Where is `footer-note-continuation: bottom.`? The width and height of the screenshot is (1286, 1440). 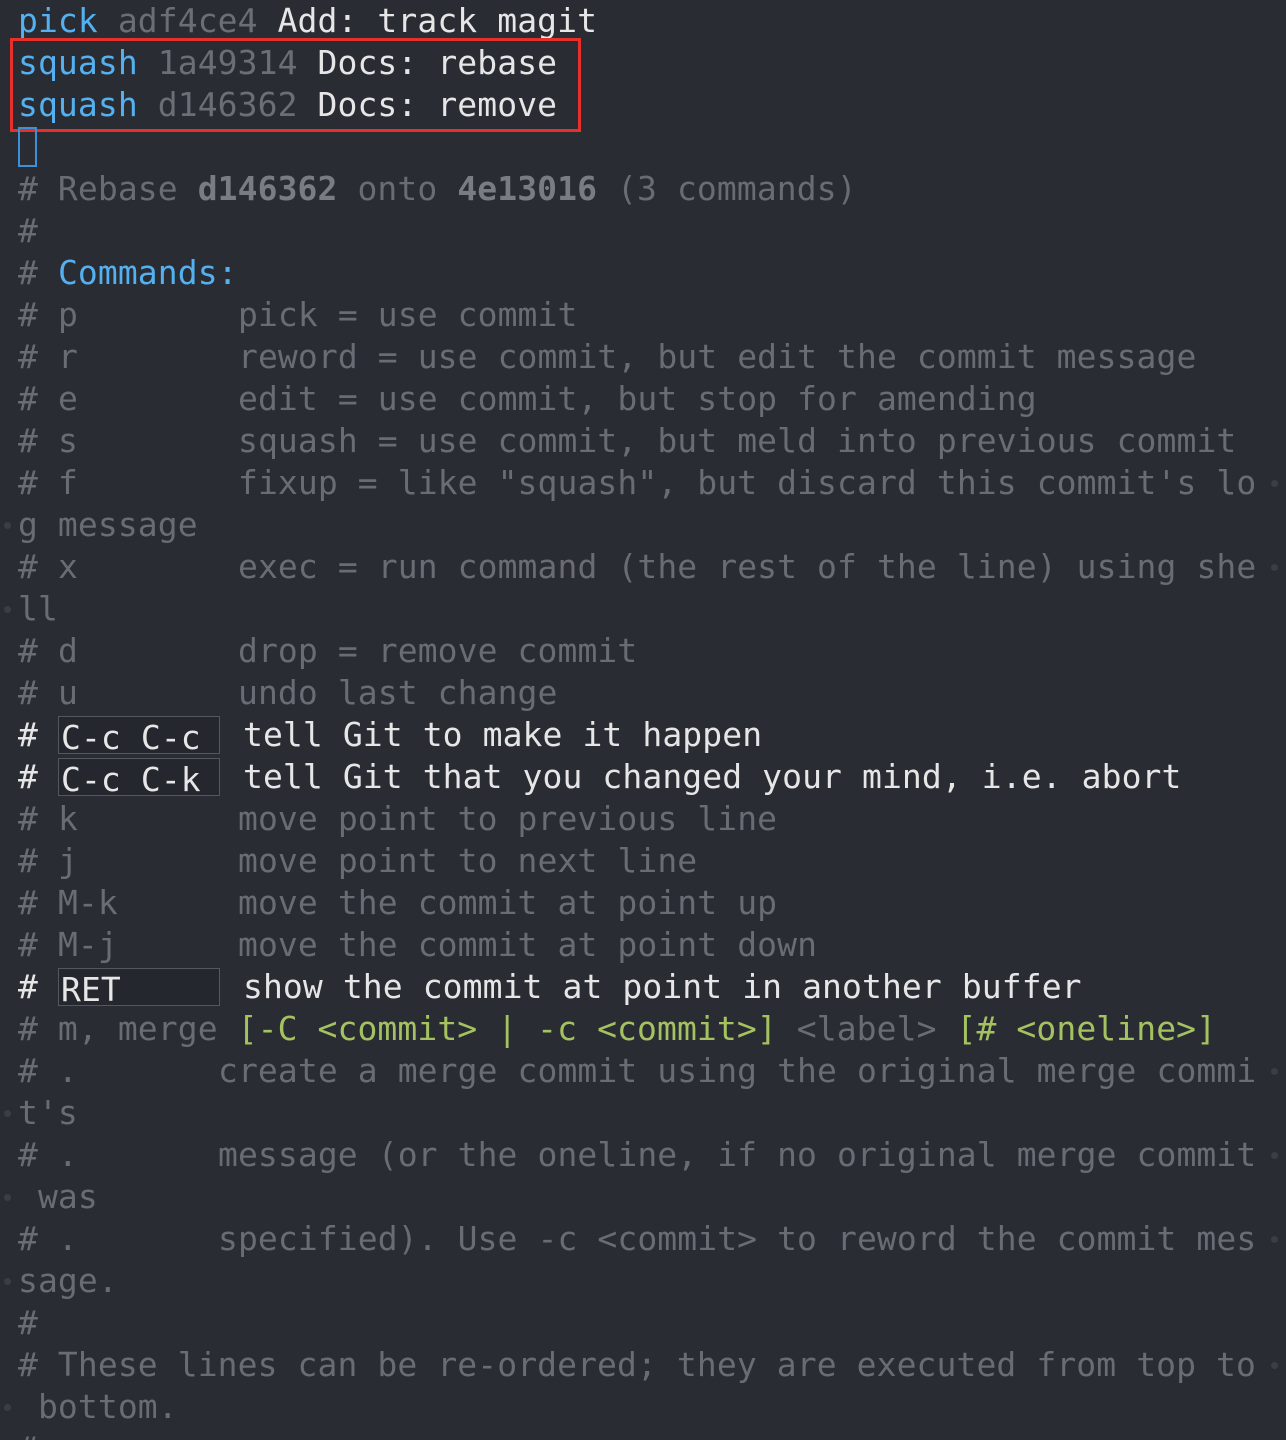
footer-note-continuation: bottom. is located at coordinates (98, 1406).